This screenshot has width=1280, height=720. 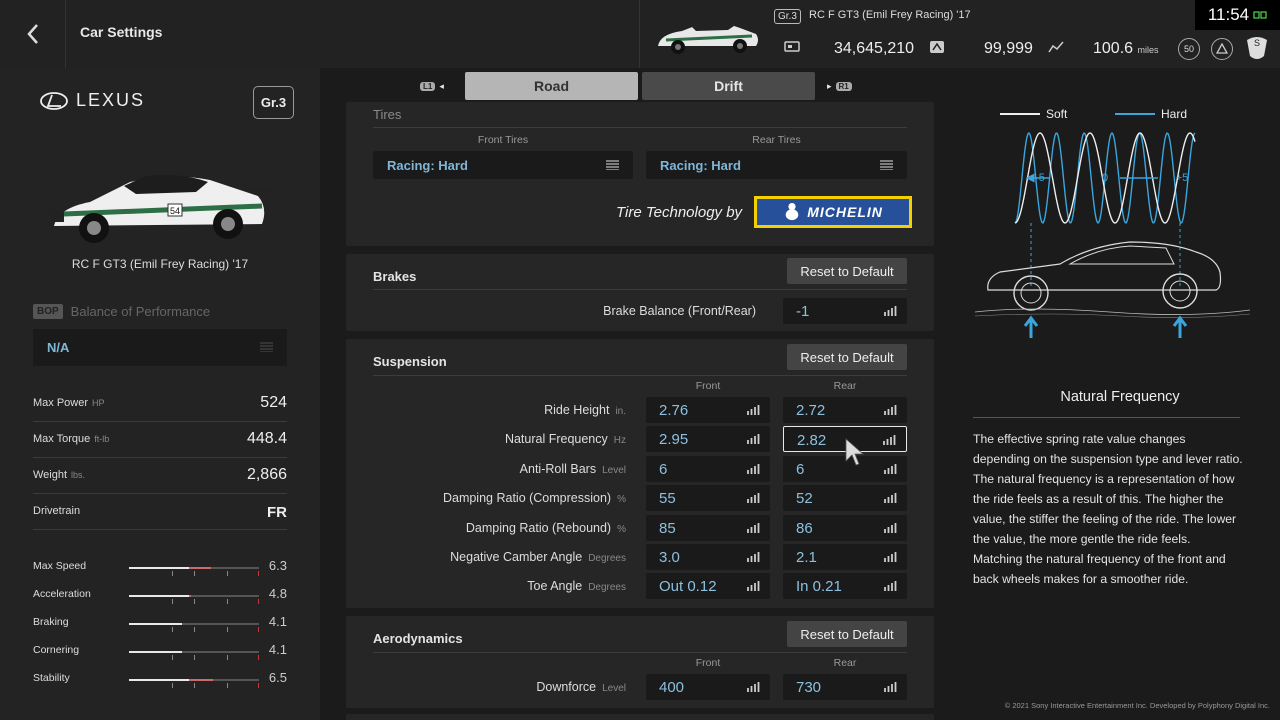 I want to click on tab-next-hint: ▸ R1, so click(x=839, y=86).